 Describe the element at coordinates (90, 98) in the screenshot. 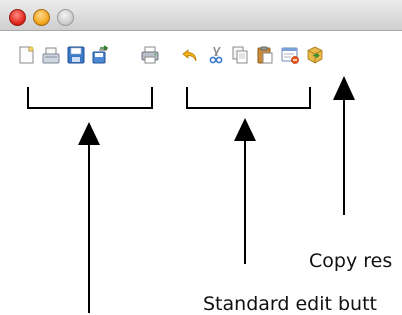

I see `file-buttons-bracket` at that location.